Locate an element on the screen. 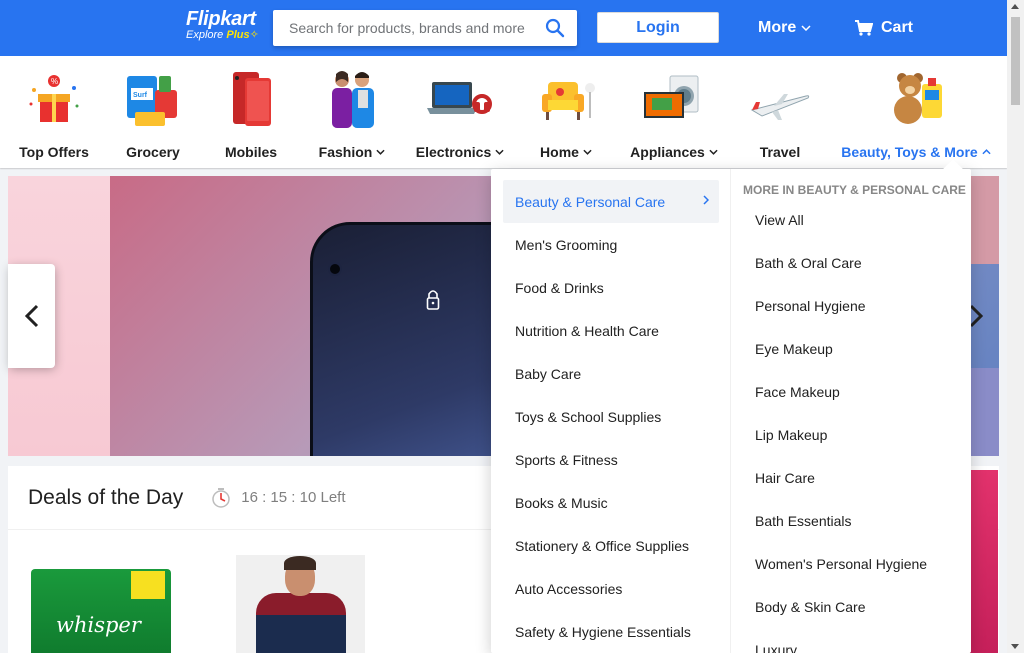  subcategory-item: Luxury is located at coordinates (776, 647).